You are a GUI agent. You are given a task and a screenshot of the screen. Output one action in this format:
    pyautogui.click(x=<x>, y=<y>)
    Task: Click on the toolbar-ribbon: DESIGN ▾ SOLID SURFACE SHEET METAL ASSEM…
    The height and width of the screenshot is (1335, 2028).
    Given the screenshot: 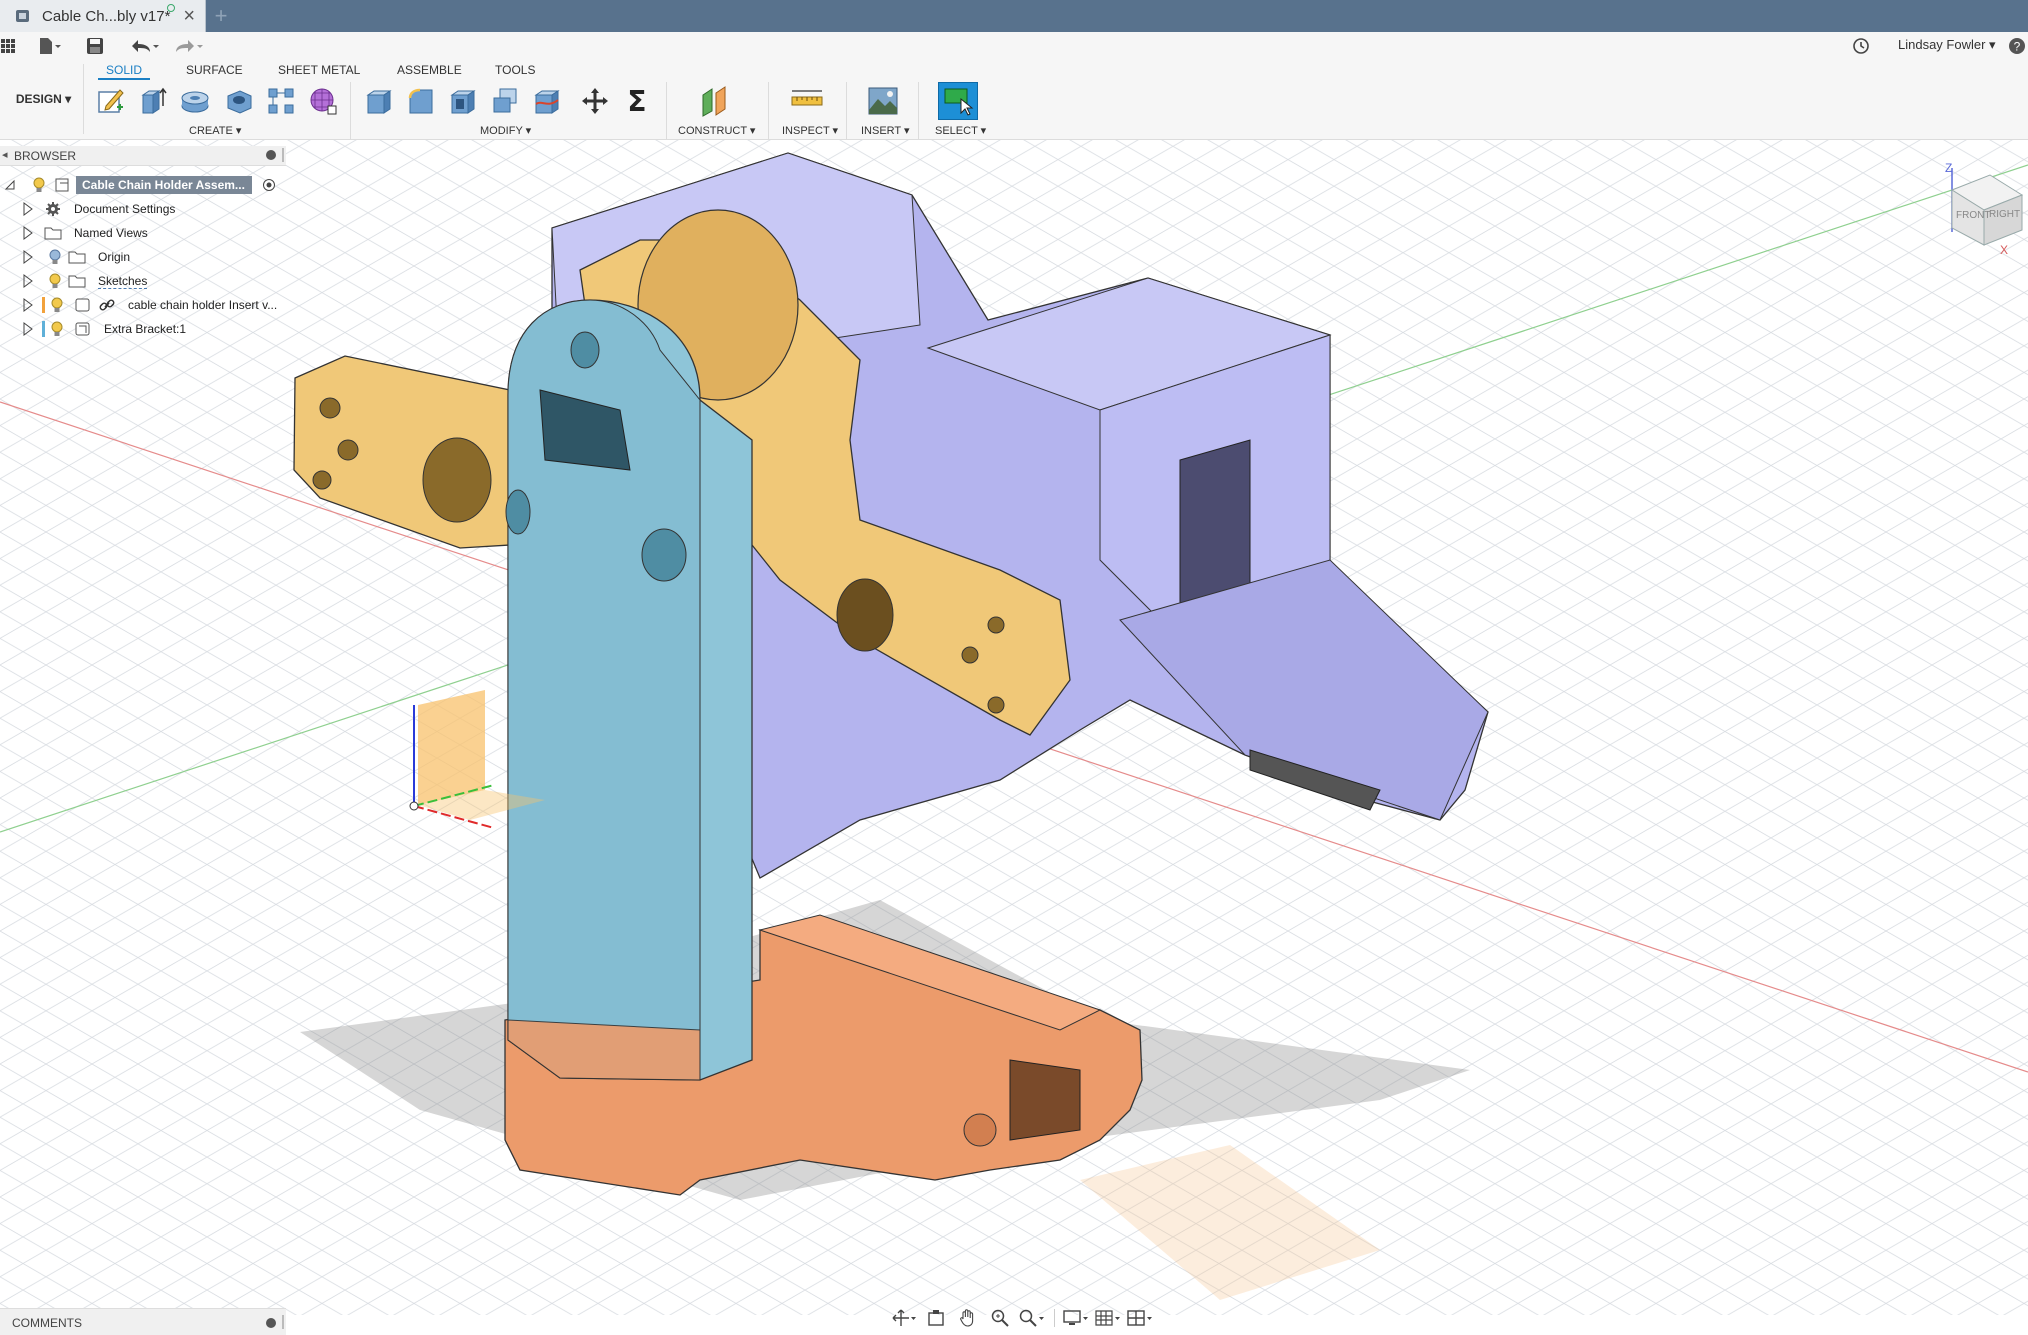 What is the action you would take?
    pyautogui.click(x=1014, y=100)
    